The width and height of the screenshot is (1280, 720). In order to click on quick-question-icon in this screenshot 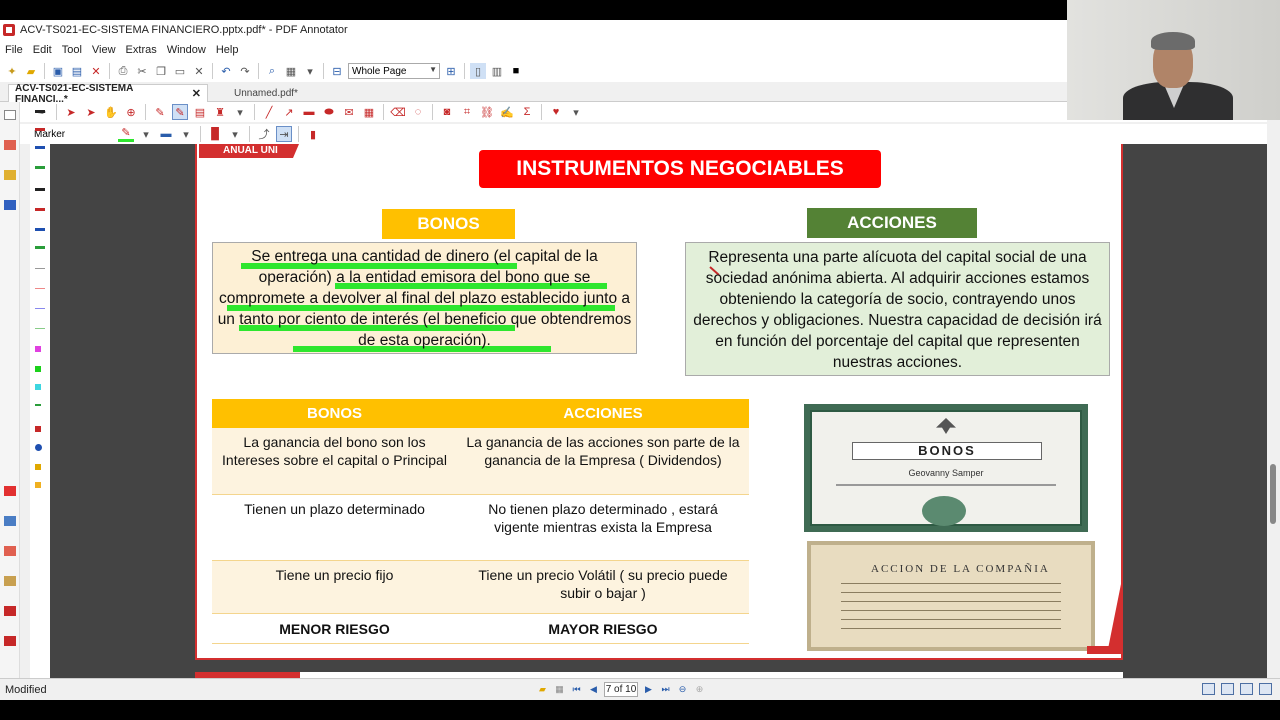, I will do `click(38, 447)`.